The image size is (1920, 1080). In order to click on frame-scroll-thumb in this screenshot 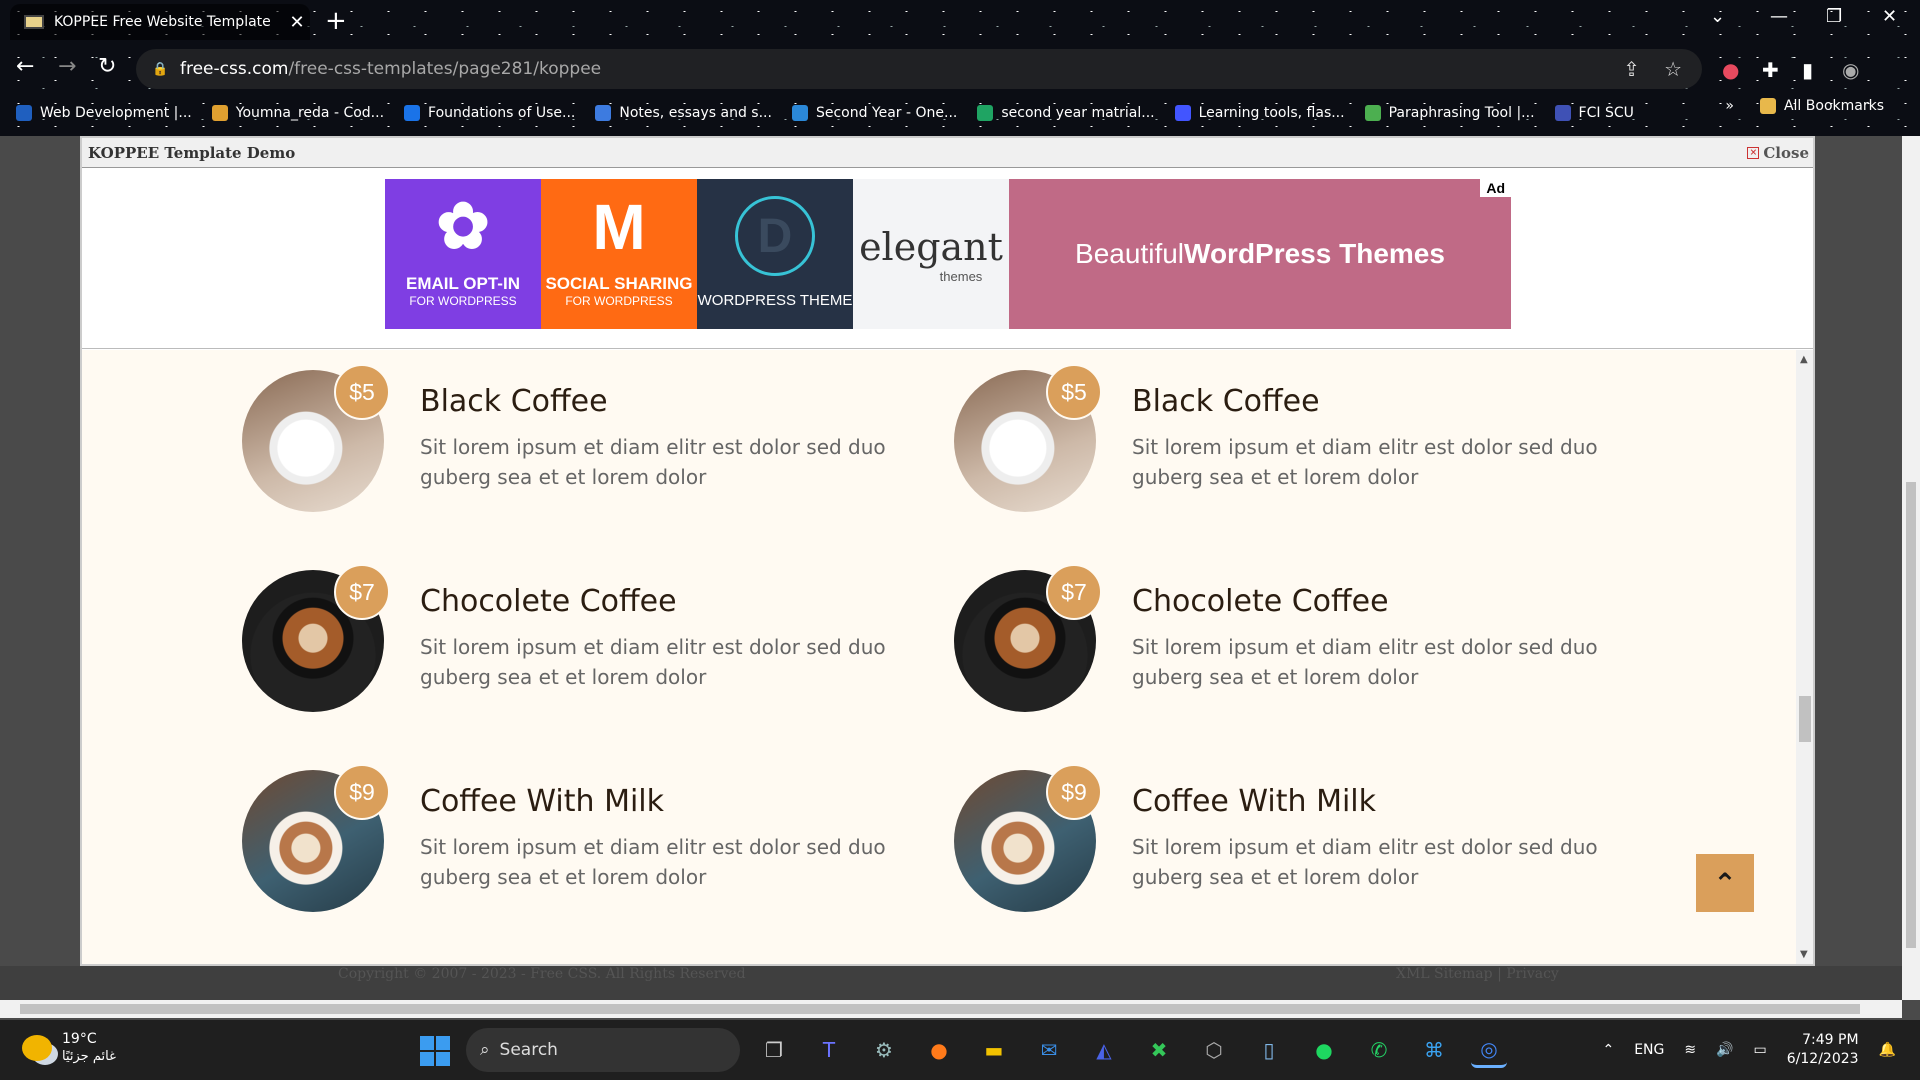, I will do `click(1805, 719)`.